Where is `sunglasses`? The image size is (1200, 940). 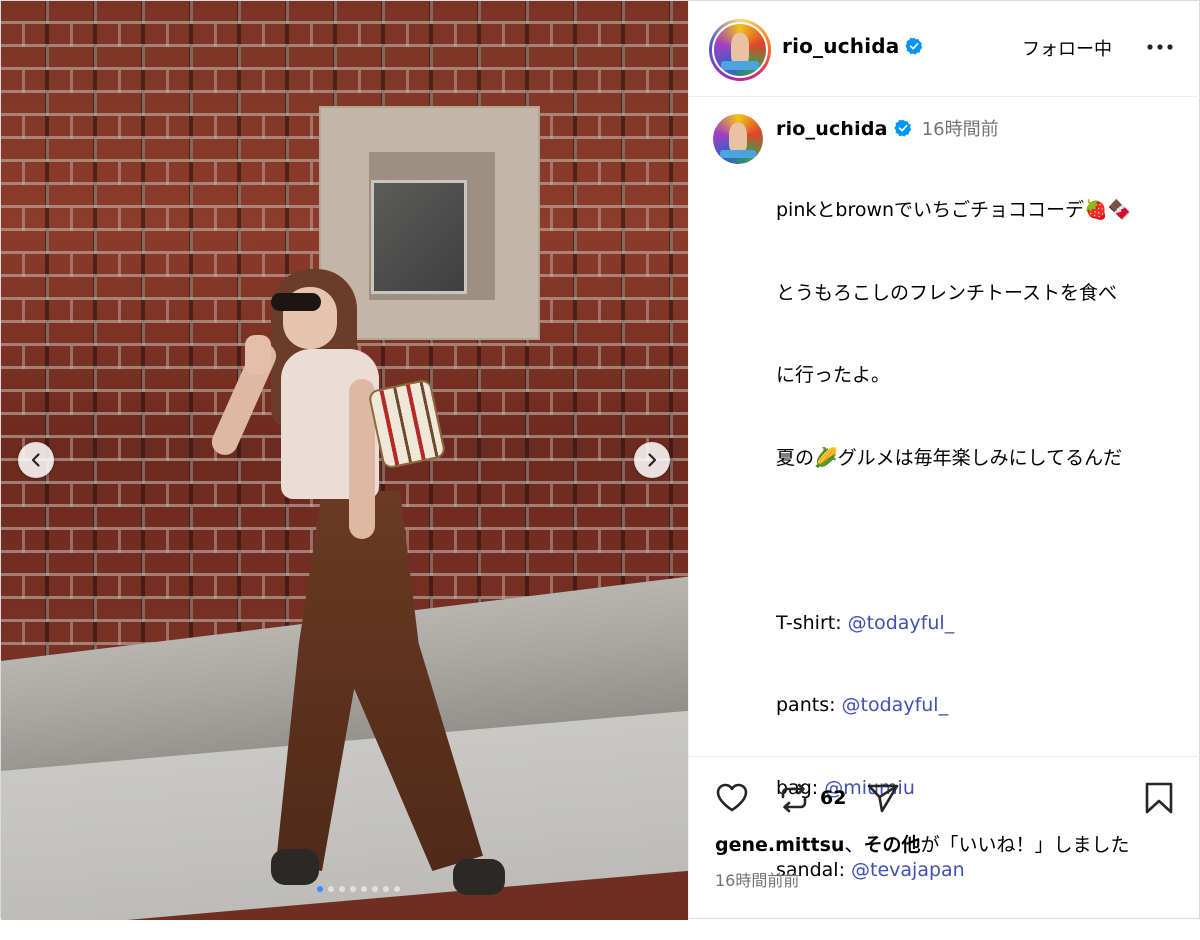
sunglasses is located at coordinates (296, 302).